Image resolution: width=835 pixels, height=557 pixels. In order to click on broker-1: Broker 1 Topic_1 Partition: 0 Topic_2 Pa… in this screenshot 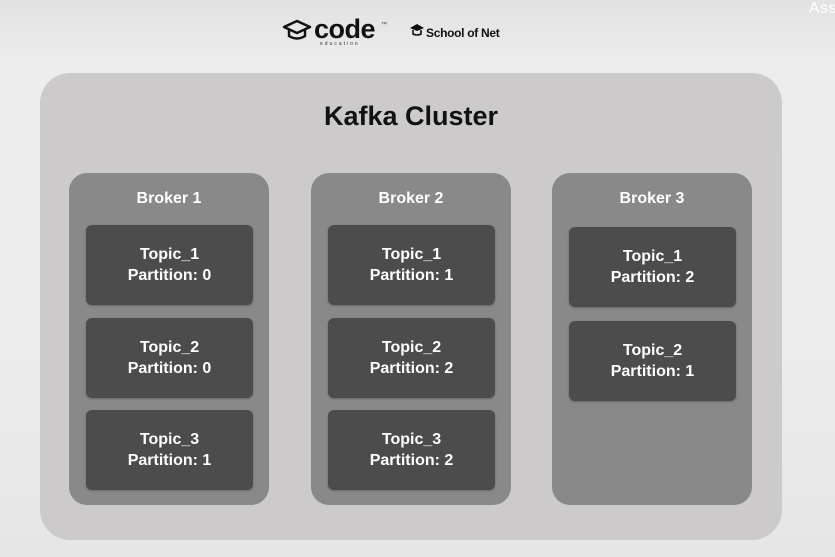, I will do `click(169, 339)`.